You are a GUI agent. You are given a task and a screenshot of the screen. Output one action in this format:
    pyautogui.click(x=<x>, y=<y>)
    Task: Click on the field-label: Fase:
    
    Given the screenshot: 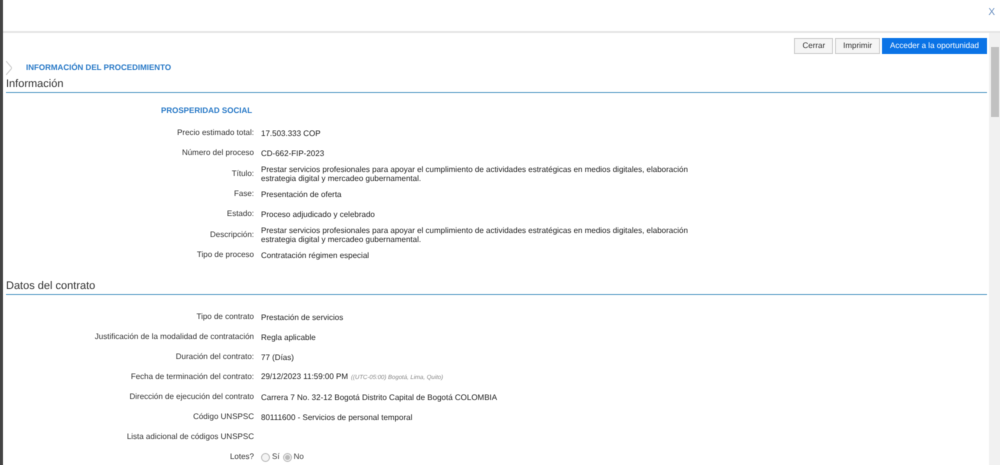 What is the action you would take?
    pyautogui.click(x=243, y=194)
    